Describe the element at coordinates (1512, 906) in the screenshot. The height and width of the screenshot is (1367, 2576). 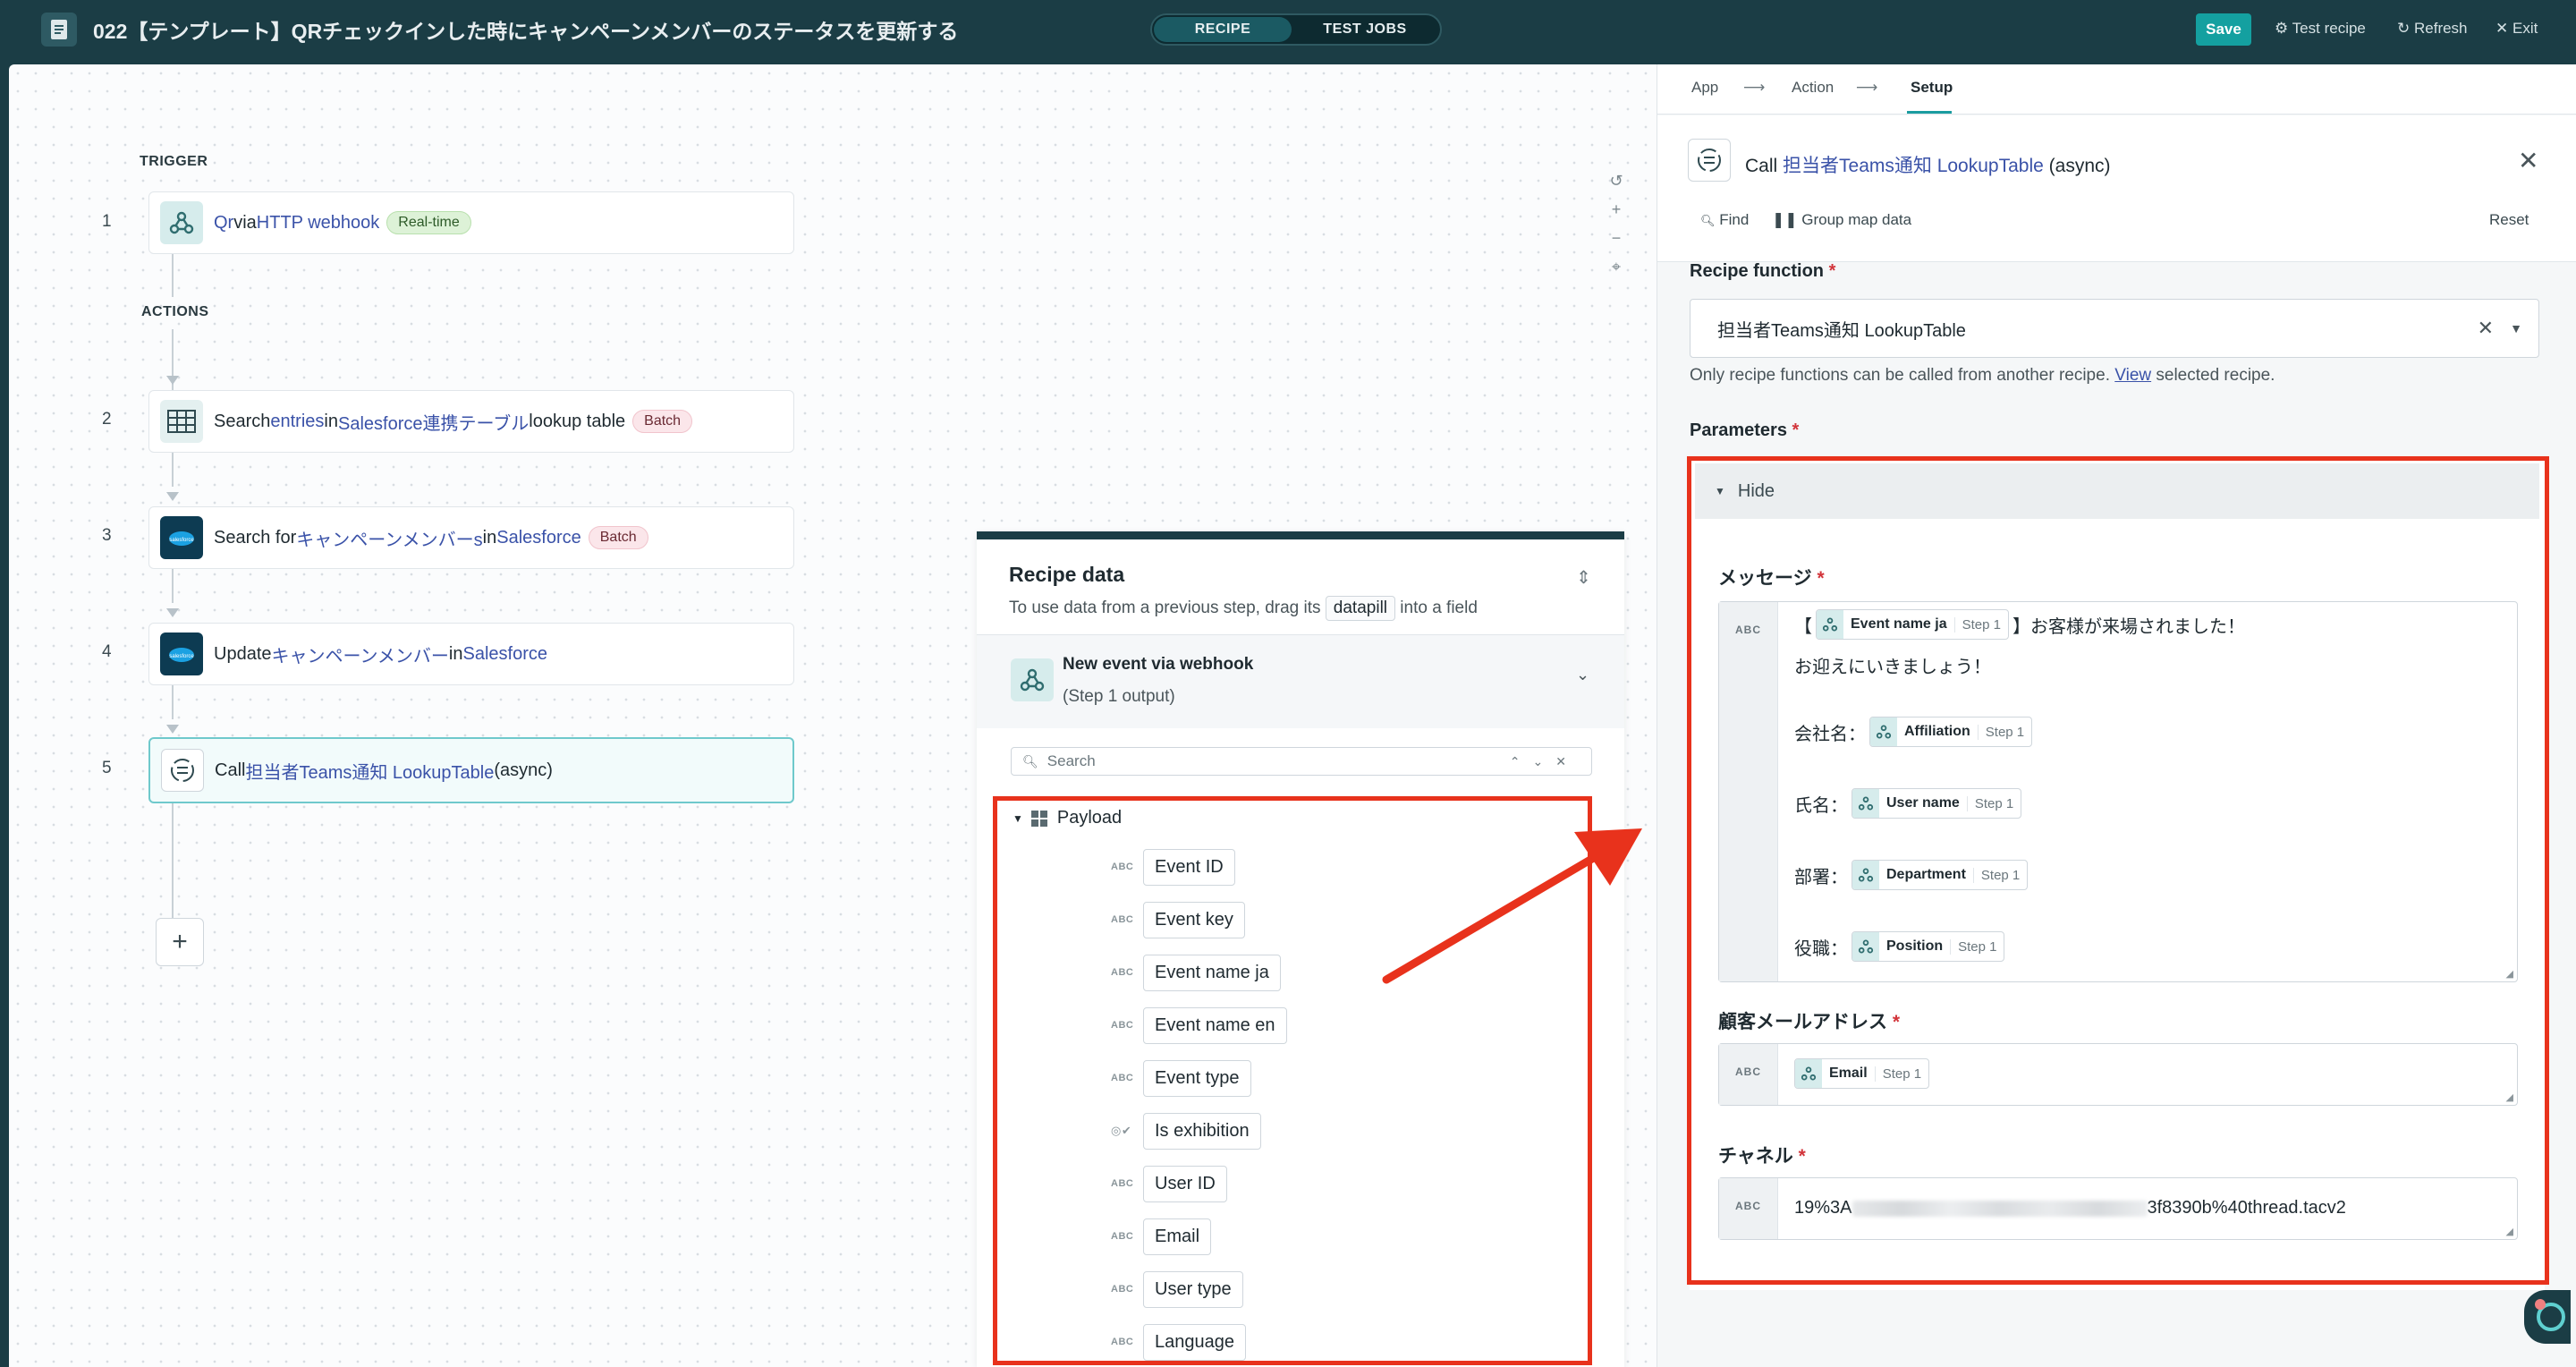
I see `annotation-arrow` at that location.